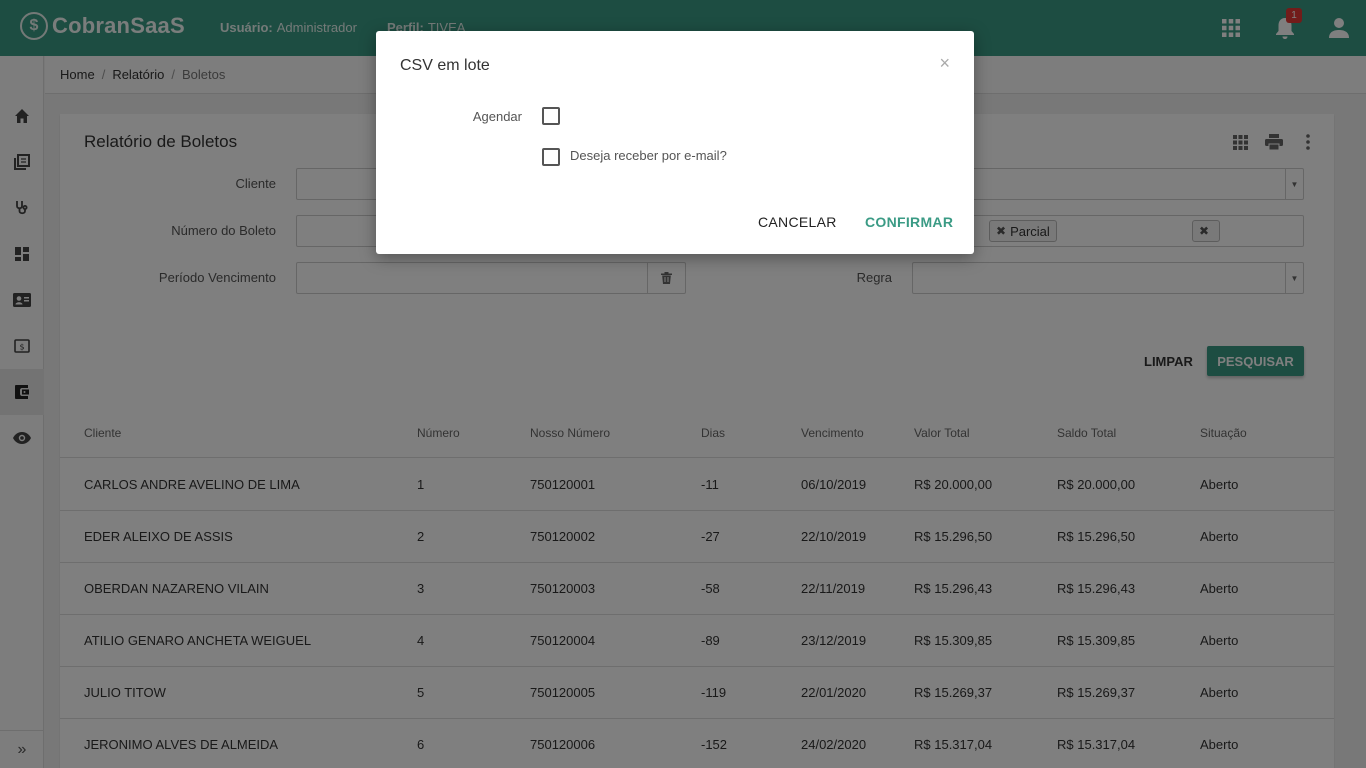  Describe the element at coordinates (648, 155) in the screenshot. I see `email-checkbox-label: Deseja receber por e-mail?` at that location.